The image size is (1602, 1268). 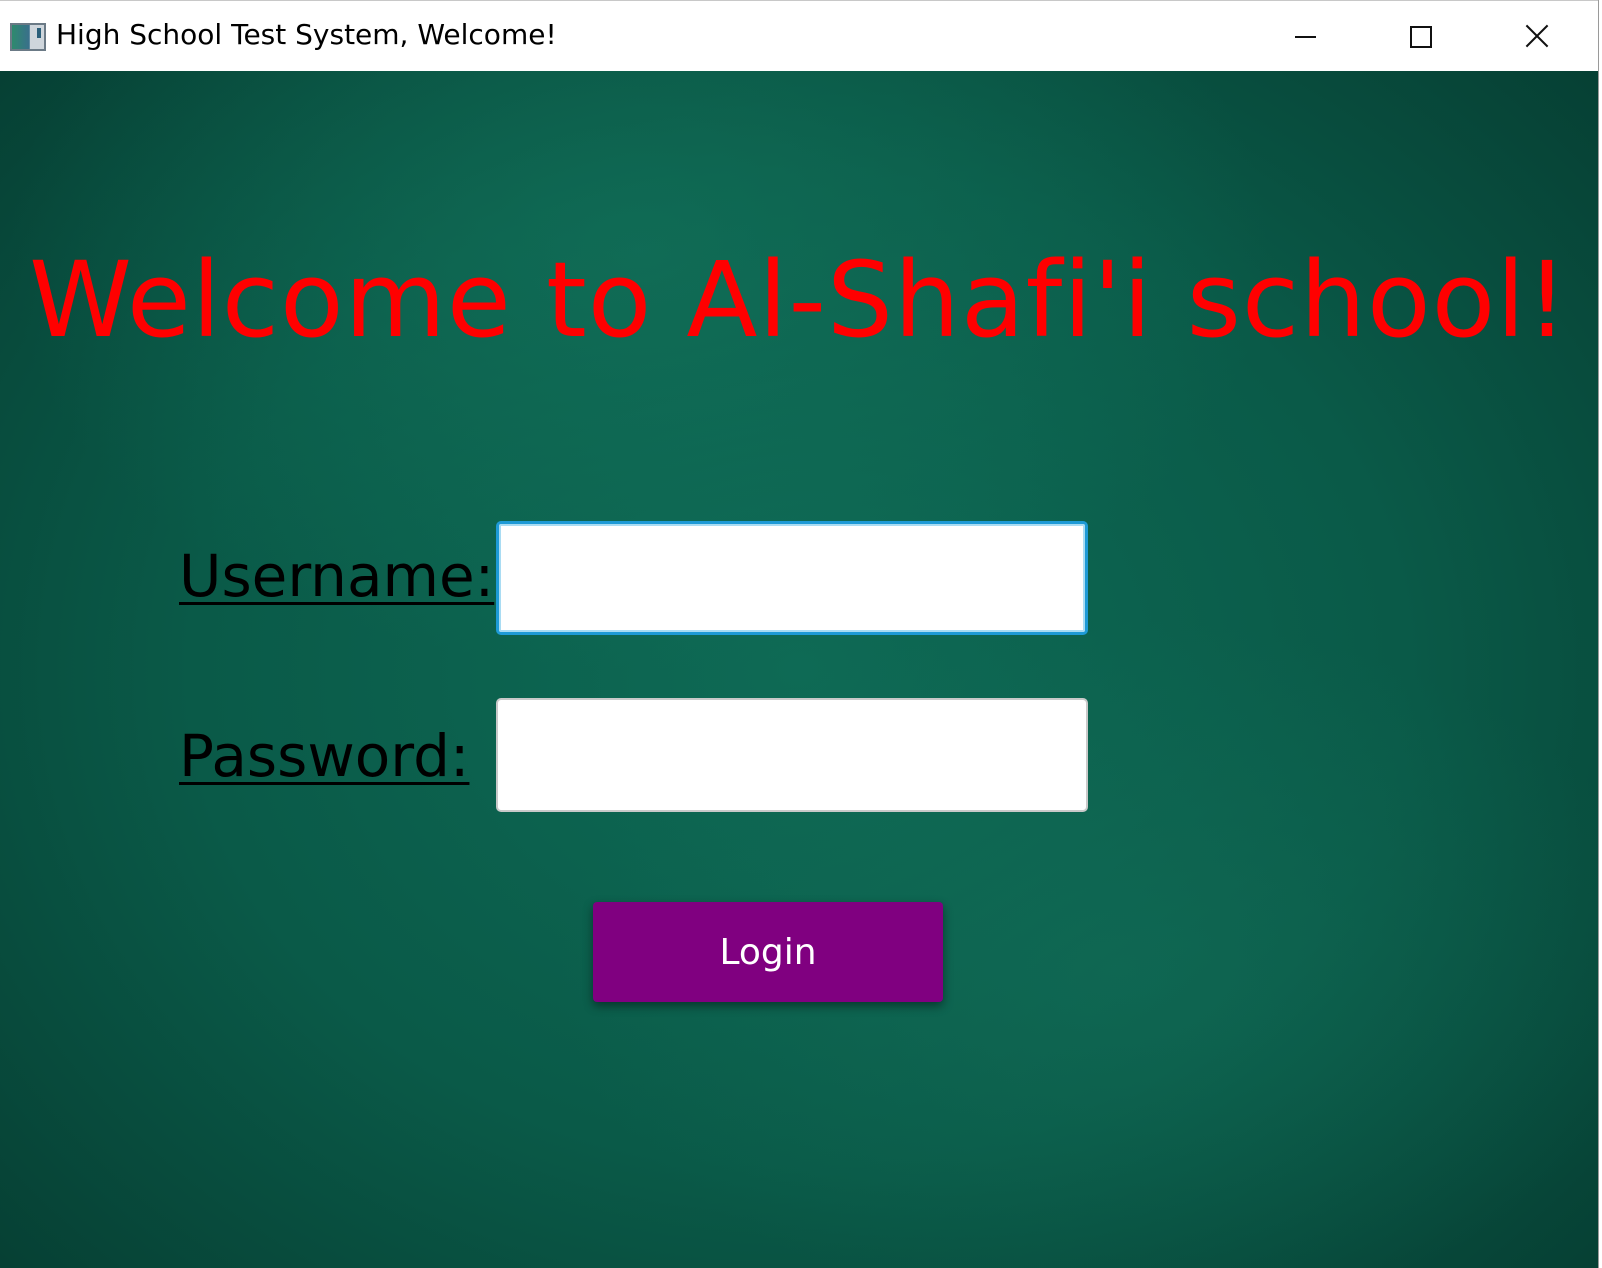 I want to click on username-label: Username:, so click(x=337, y=576).